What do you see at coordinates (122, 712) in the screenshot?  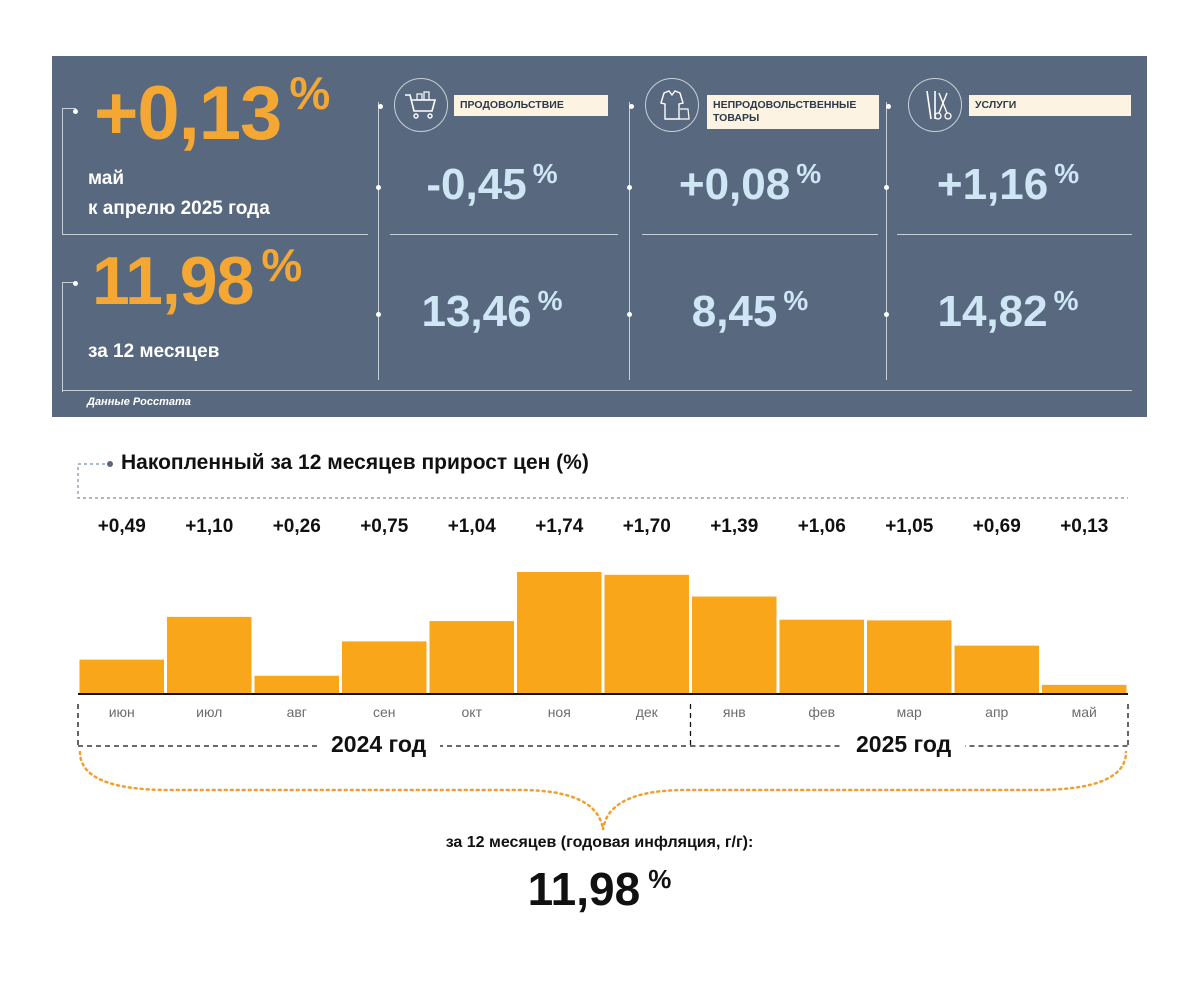 I see `tick-label-июн: июн` at bounding box center [122, 712].